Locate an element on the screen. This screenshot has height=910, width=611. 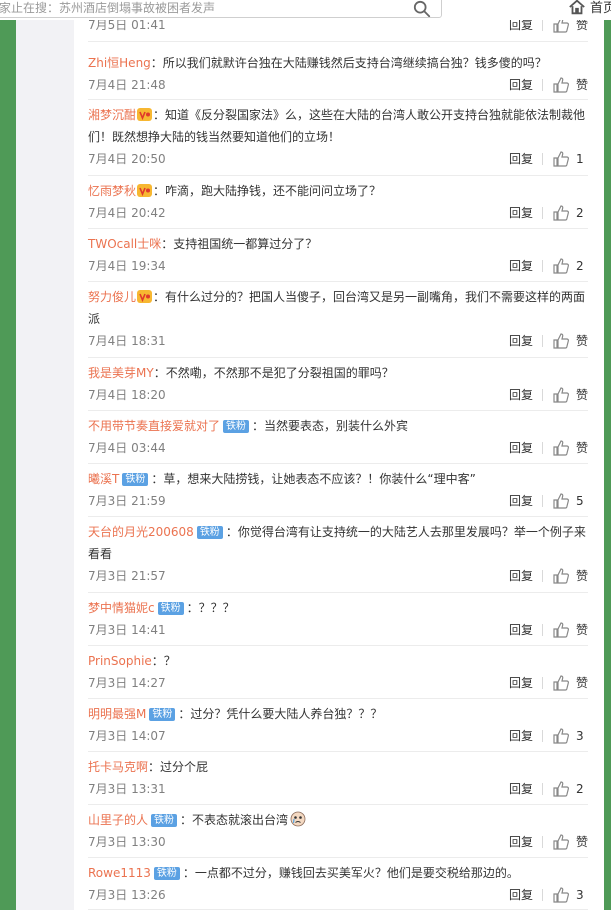
like-count: 3 is located at coordinates (580, 736).